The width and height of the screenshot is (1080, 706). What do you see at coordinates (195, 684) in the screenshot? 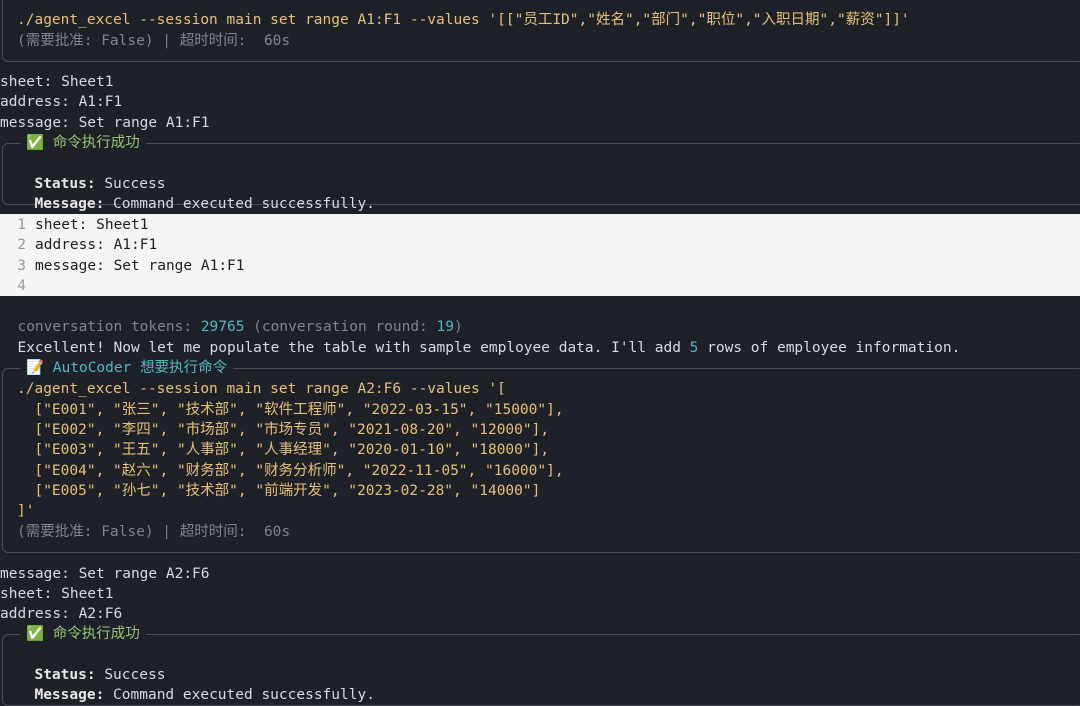
I see `message-row-2: Message: Command executed successfully.` at bounding box center [195, 684].